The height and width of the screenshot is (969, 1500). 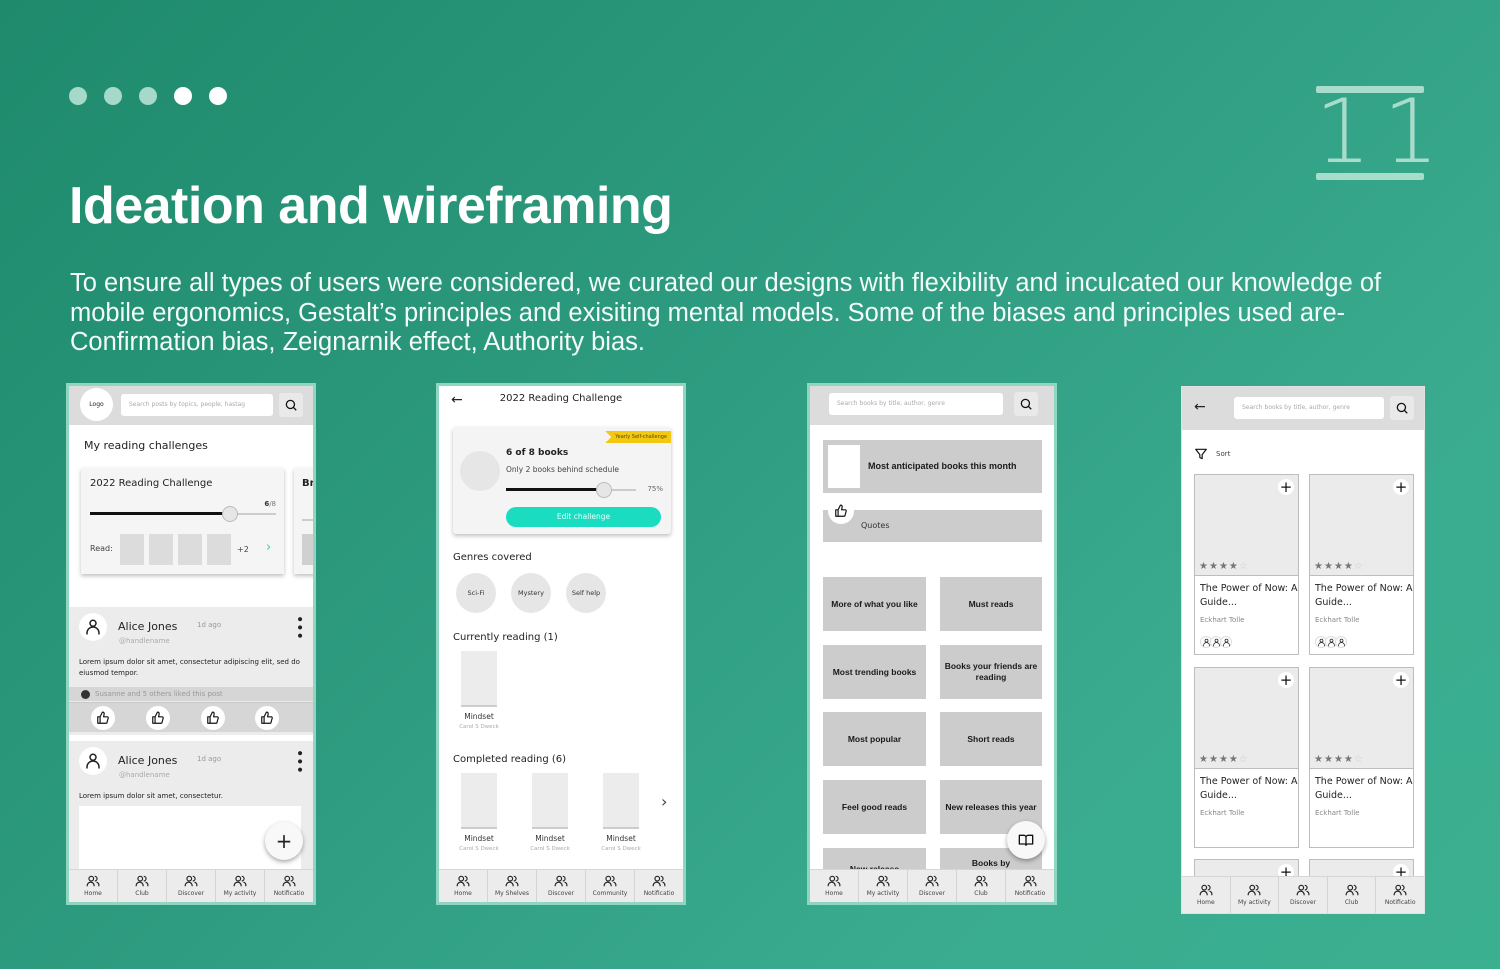 I want to click on page-number-text: 11, so click(x=1383, y=131).